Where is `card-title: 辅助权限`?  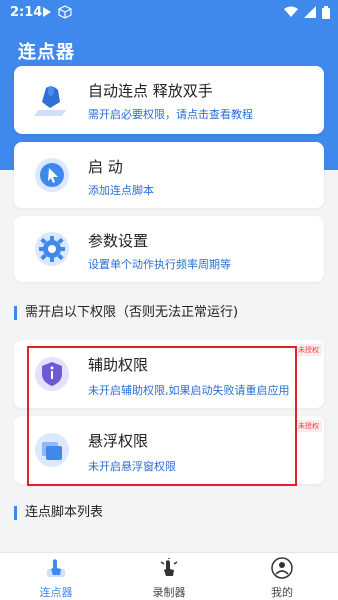 card-title: 辅助权限 is located at coordinates (118, 365).